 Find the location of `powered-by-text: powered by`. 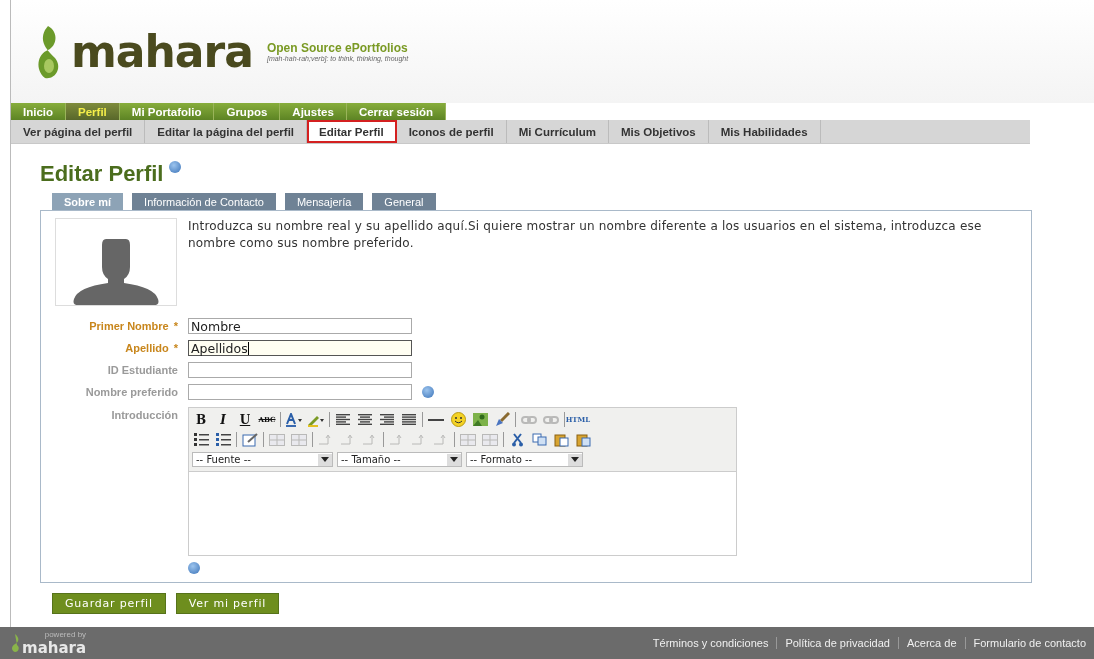

powered-by-text: powered by is located at coordinates (65, 634).